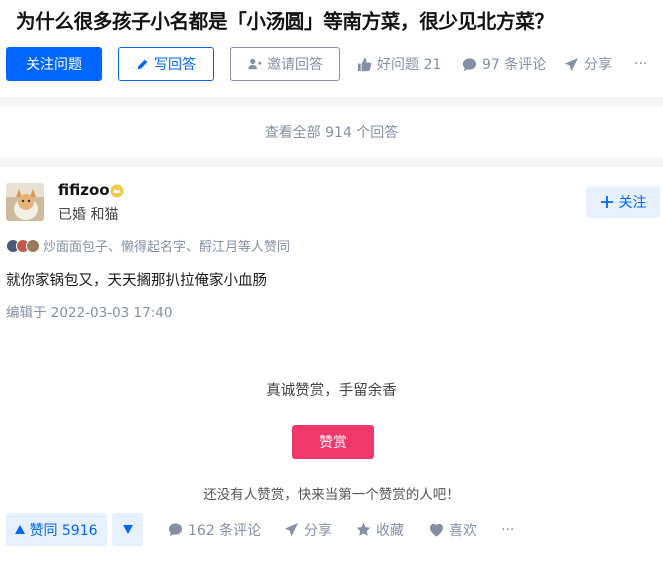 This screenshot has height=568, width=663. I want to click on question-comments-label: 97 条评论, so click(514, 65).